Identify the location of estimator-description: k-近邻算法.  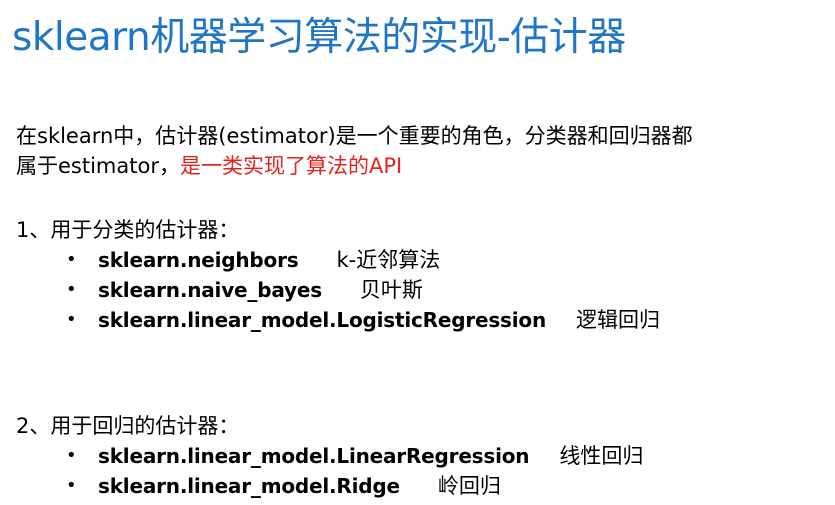
(388, 260).